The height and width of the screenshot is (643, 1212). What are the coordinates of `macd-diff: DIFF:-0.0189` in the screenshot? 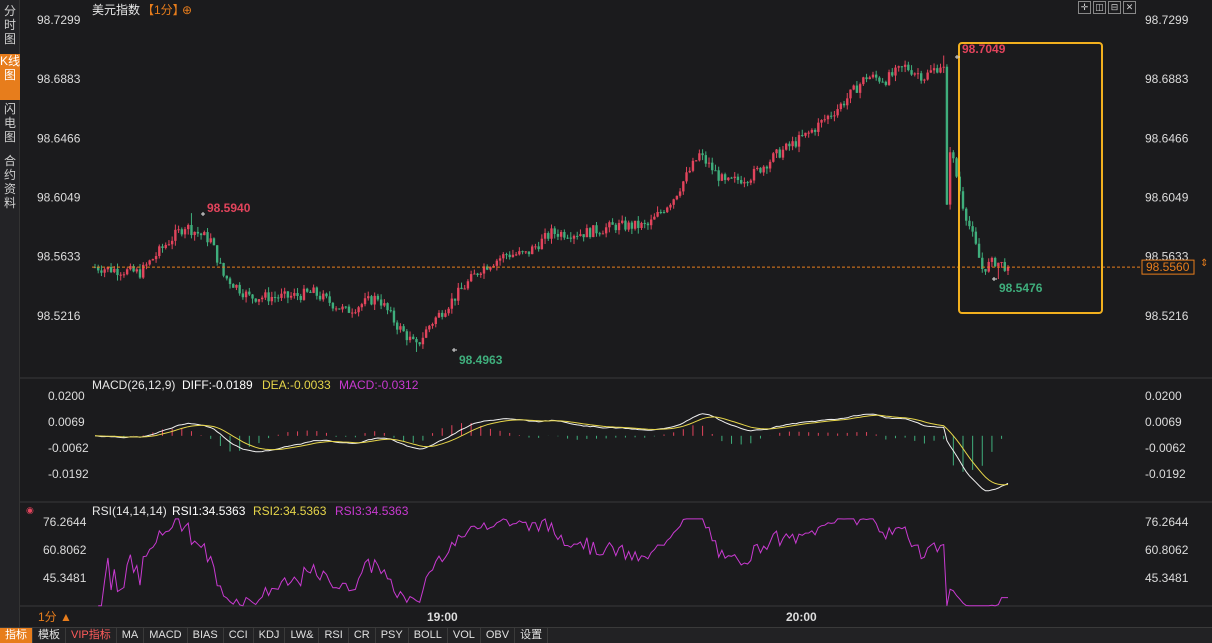 It's located at (217, 385).